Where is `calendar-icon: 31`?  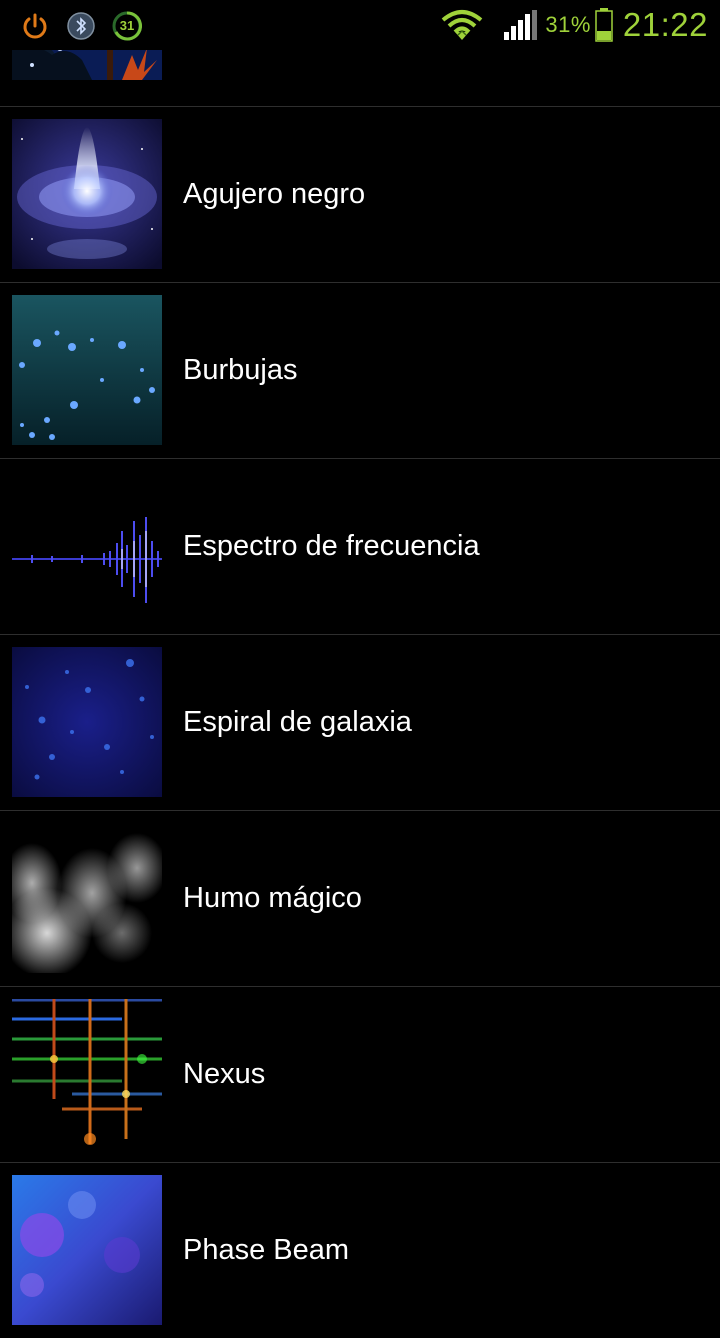 calendar-icon: 31 is located at coordinates (127, 26).